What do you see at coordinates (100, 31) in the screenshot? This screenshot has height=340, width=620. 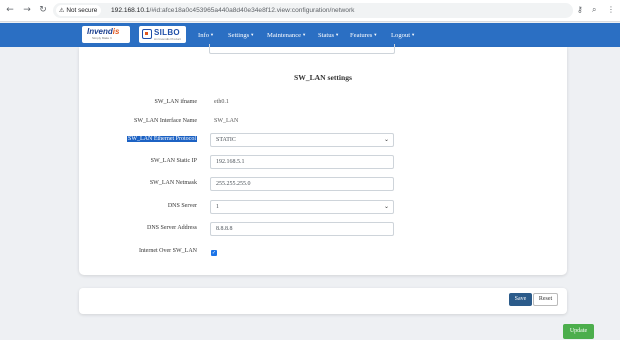 I see `logo1-main: Invend` at bounding box center [100, 31].